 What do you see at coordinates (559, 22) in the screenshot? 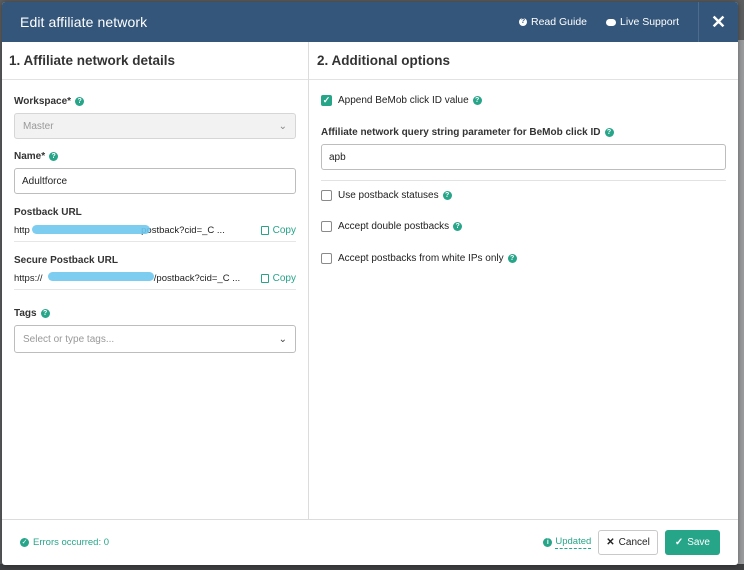
I see `read-guide-label: Read Guide` at bounding box center [559, 22].